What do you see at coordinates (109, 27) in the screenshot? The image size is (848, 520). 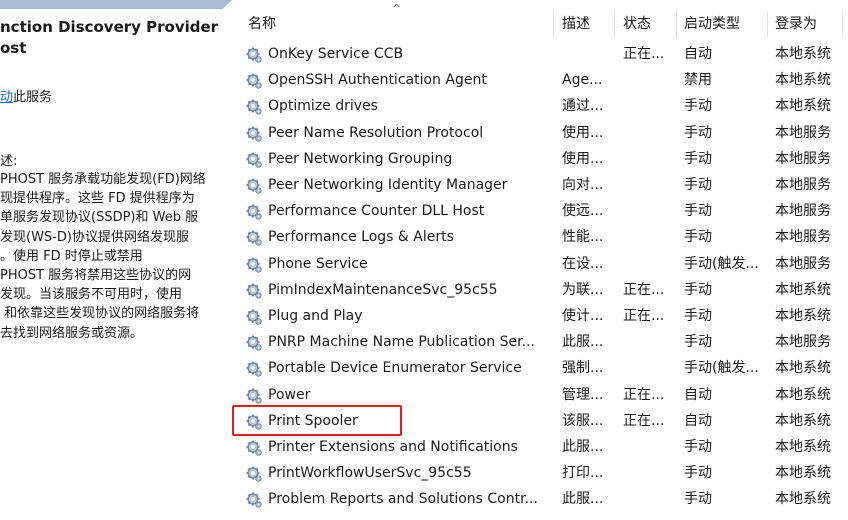 I see `service-title-line: nction Discovery Provider` at bounding box center [109, 27].